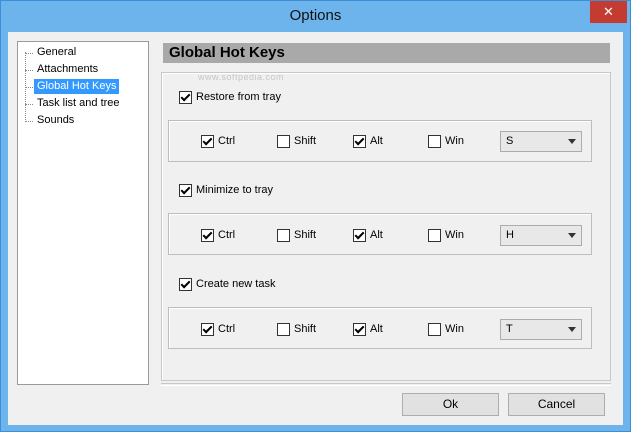 This screenshot has width=631, height=432. Describe the element at coordinates (450, 404) in the screenshot. I see `ok-button: Ok` at that location.